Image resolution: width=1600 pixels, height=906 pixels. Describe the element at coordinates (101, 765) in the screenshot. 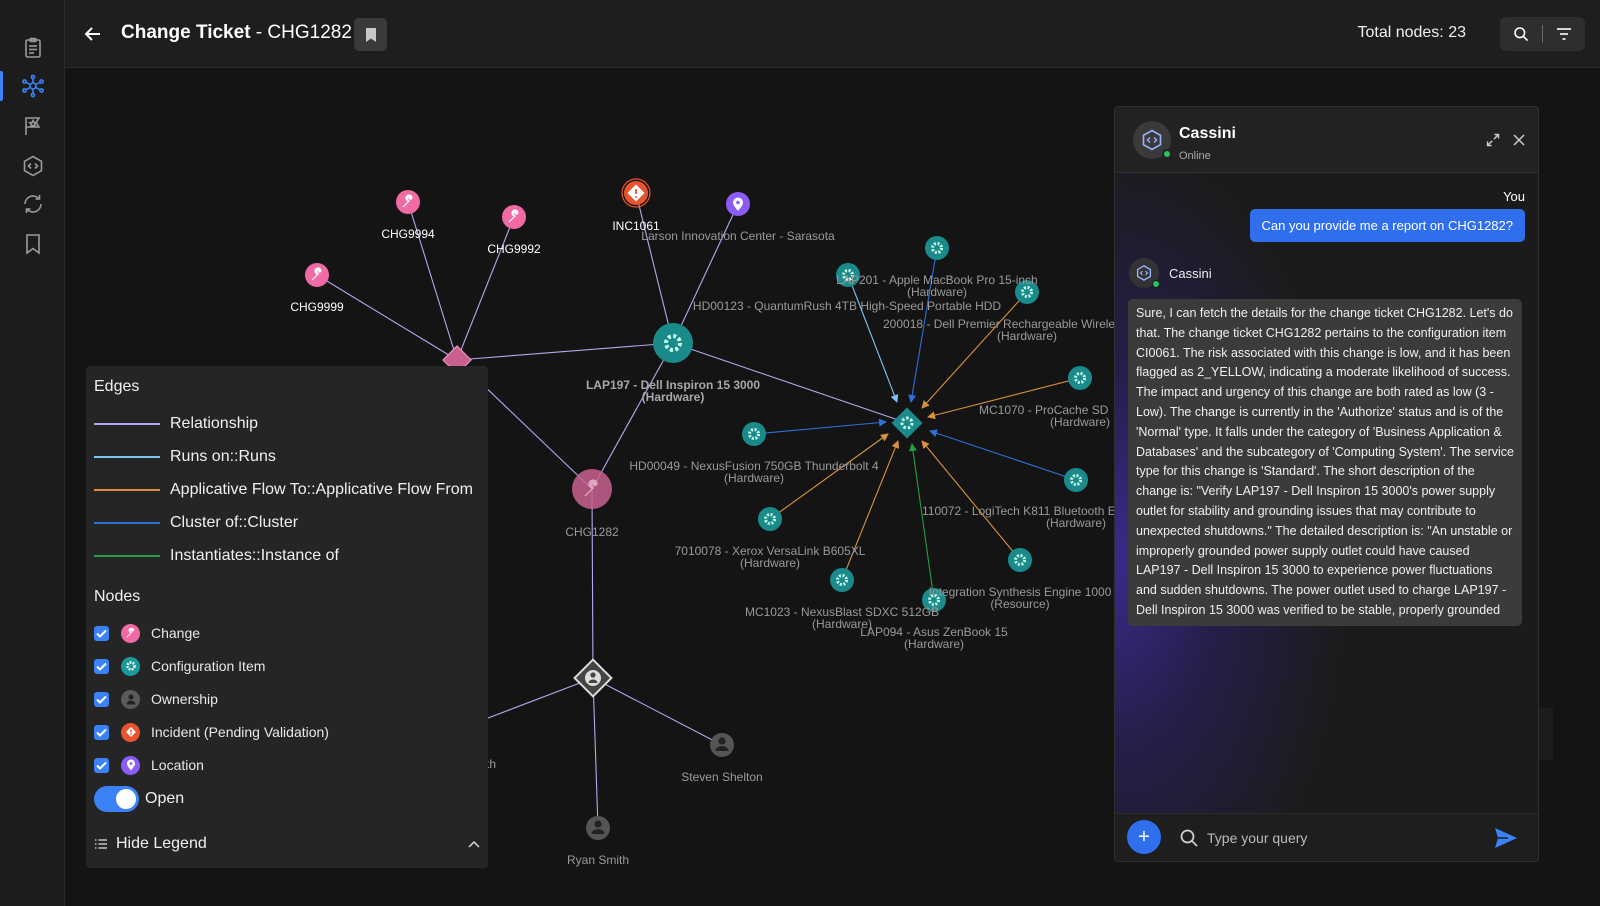

I see `location-checkbox` at that location.